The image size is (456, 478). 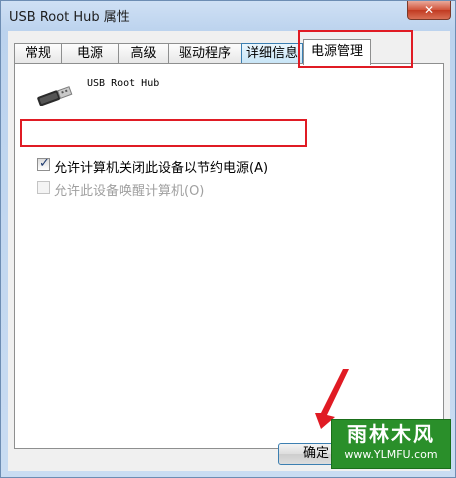 What do you see at coordinates (163, 133) in the screenshot?
I see `highlight-option-box` at bounding box center [163, 133].